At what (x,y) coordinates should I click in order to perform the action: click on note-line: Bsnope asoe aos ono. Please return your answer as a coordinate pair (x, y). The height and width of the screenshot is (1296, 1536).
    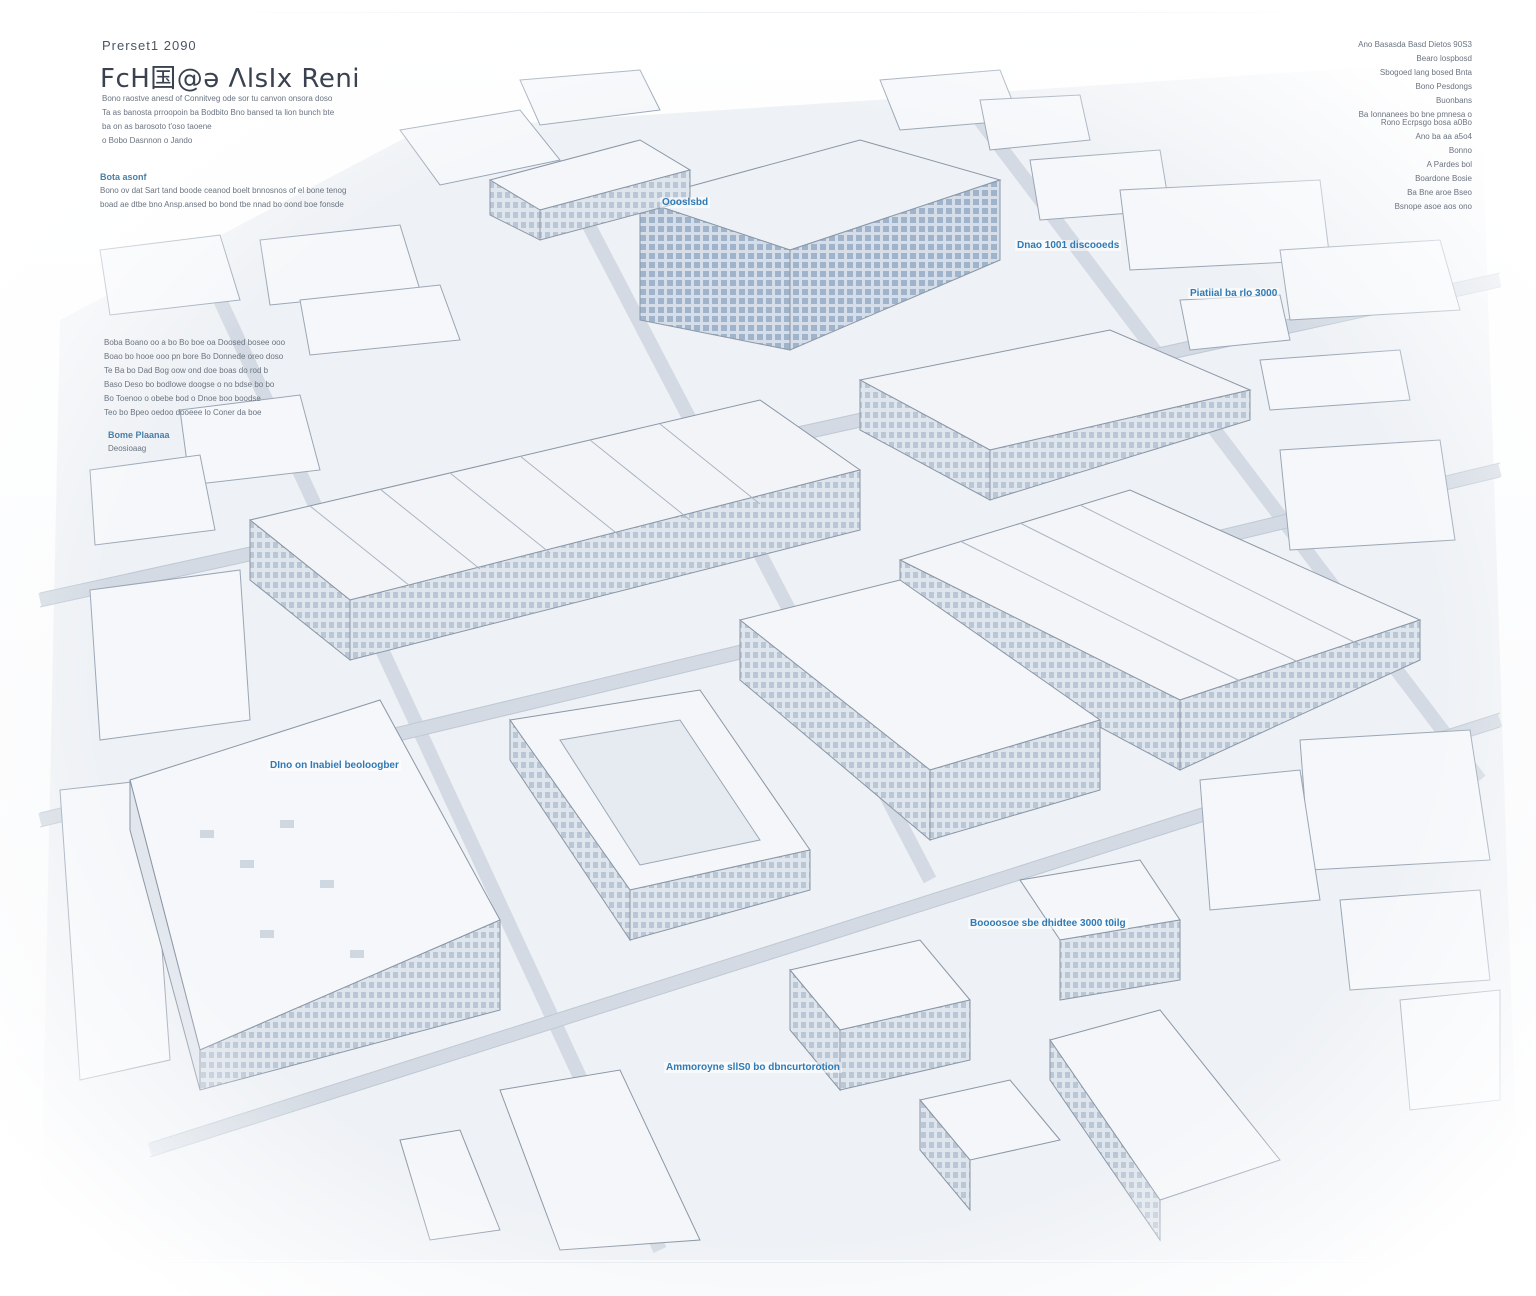
    Looking at the image, I should click on (1433, 206).